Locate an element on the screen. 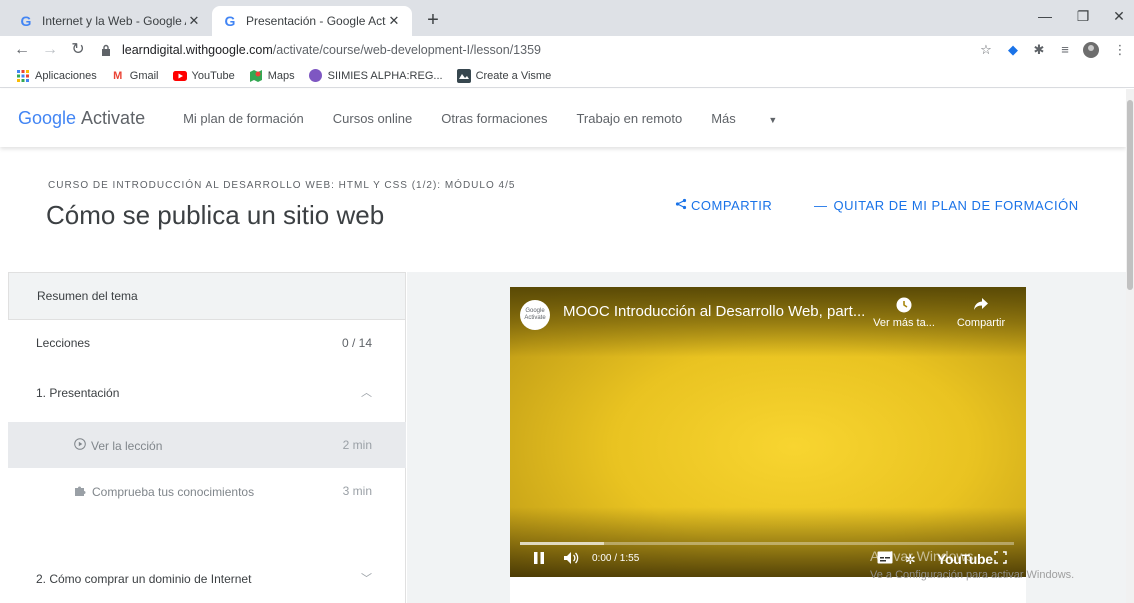 Image resolution: width=1134 pixels, height=603 pixels. bookmark-label: Aplicaciones is located at coordinates (66, 75).